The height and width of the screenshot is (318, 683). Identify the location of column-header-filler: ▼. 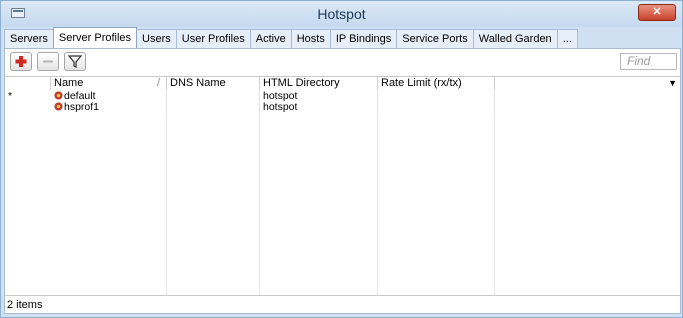
(587, 83).